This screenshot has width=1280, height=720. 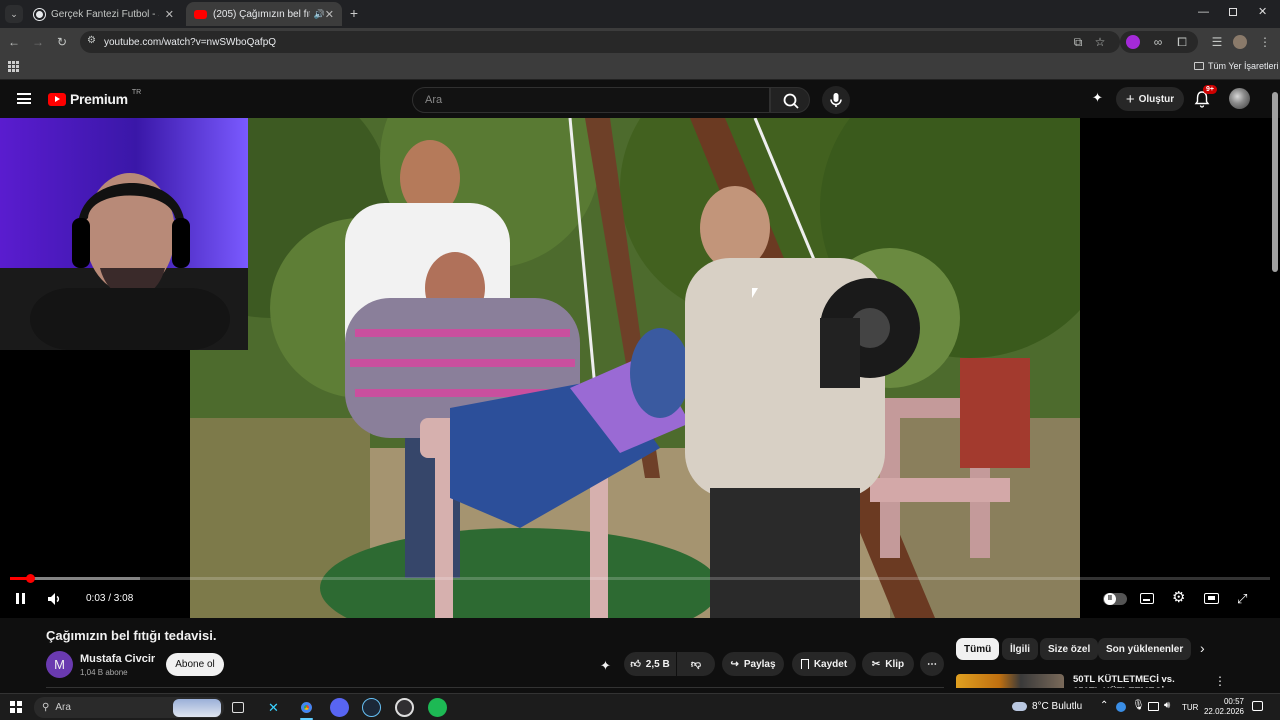 I want to click on weather-text: 8°C Bulutlu, so click(x=1057, y=706).